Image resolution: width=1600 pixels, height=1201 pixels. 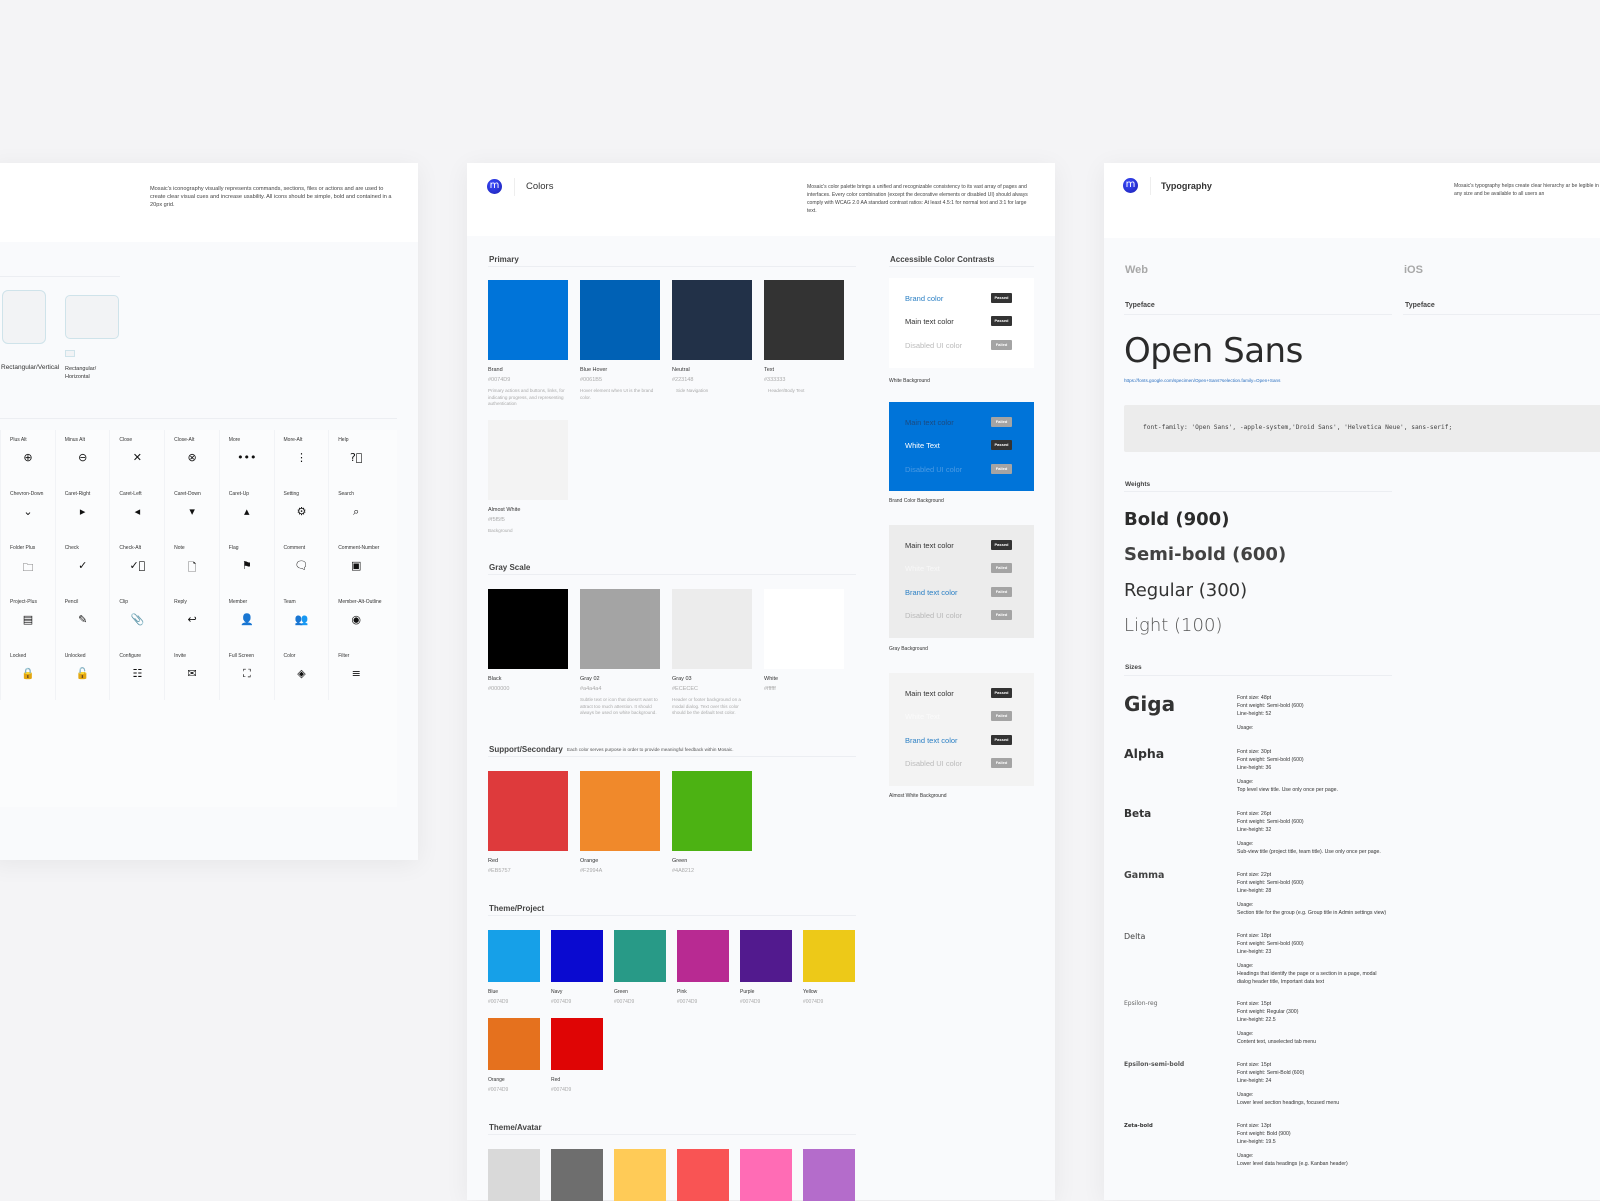 What do you see at coordinates (1254, 875) in the screenshot?
I see `type-size-spec: Font size: 22pt` at bounding box center [1254, 875].